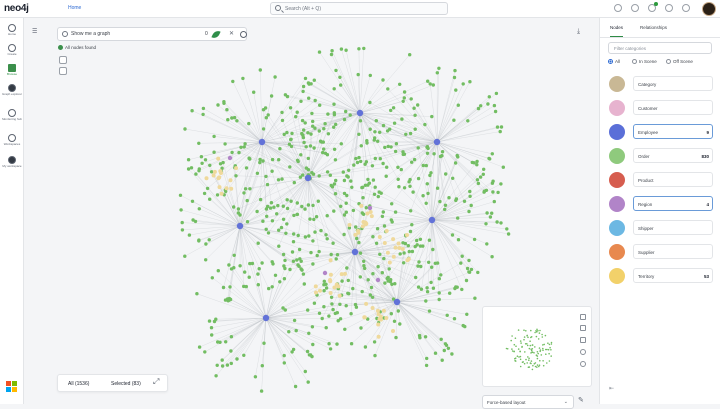 The width and height of the screenshot is (720, 409). I want to click on radio-all: All, so click(614, 61).